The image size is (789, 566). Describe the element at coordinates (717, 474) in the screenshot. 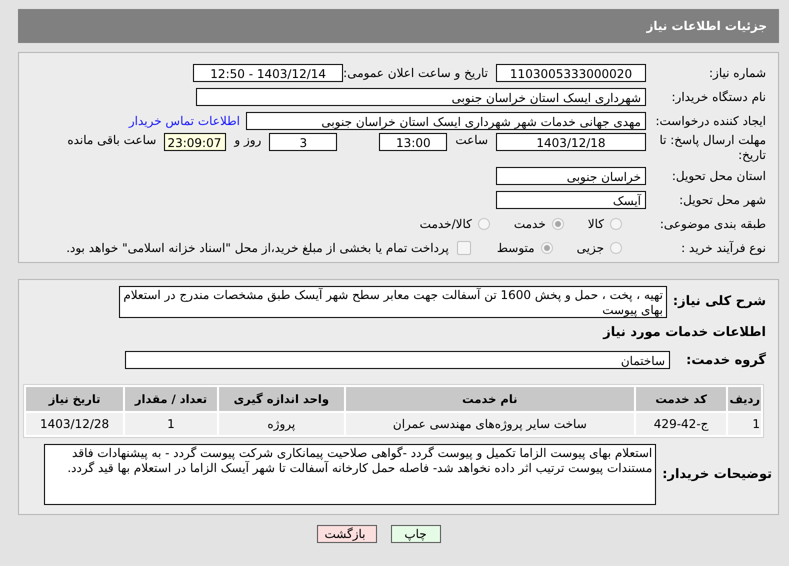

I see `field-label: توضیحات خریدار:` at that location.